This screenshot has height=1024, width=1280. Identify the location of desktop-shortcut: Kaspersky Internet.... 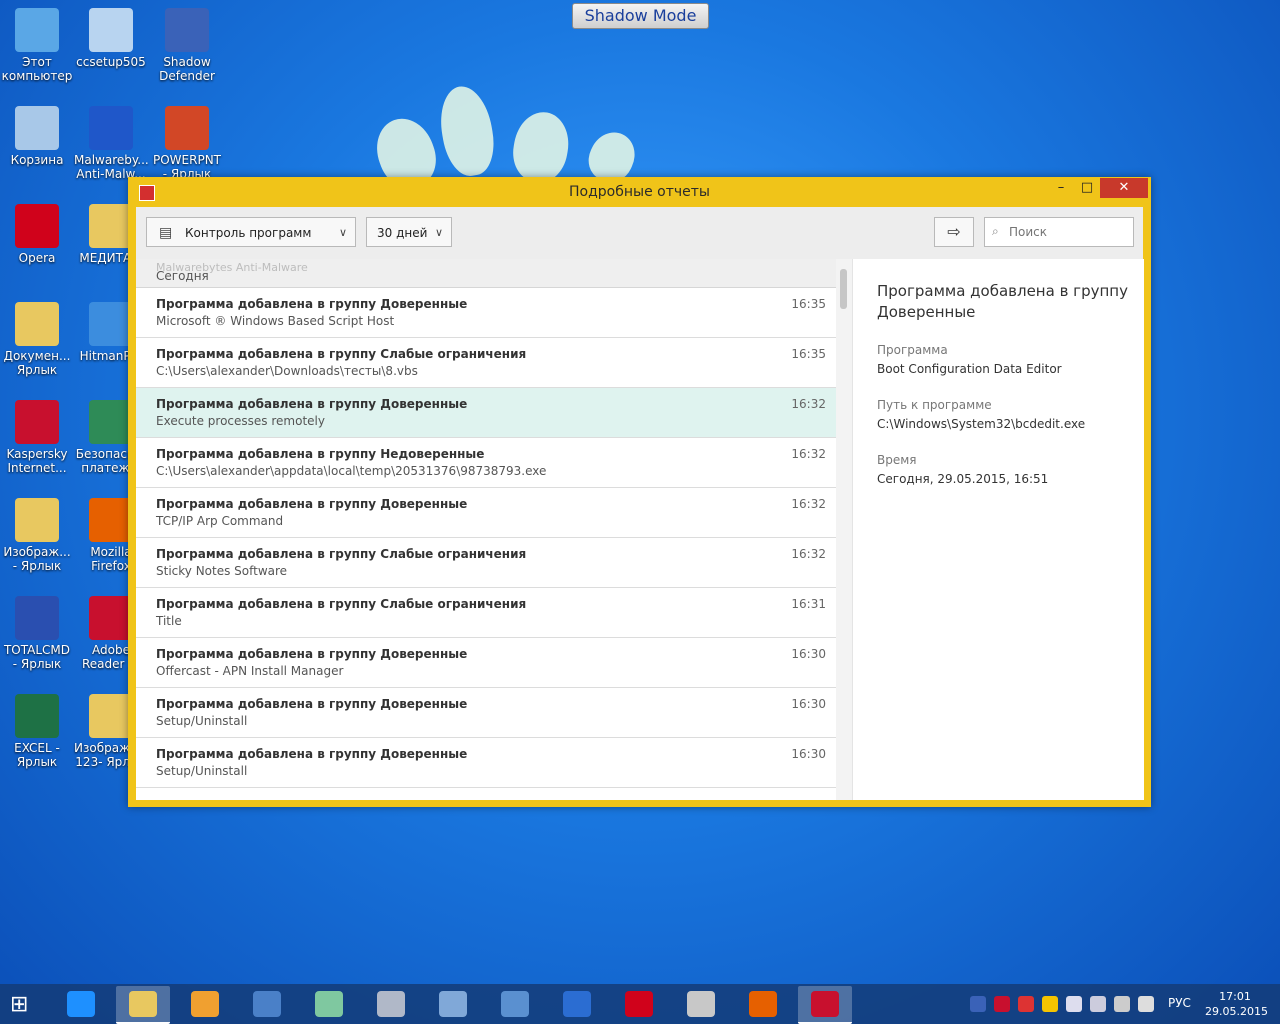
(37, 437).